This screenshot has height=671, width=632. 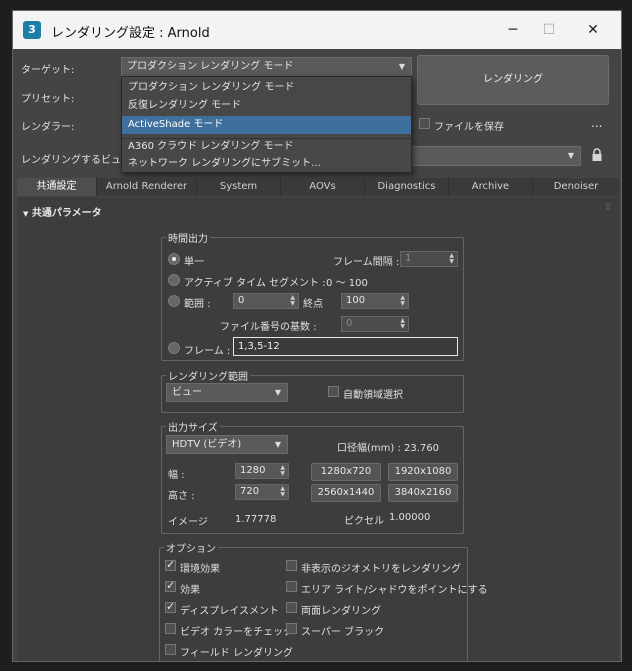 What do you see at coordinates (266, 106) in the screenshot?
I see `menu-item-iterative: 反復レンダリング モード` at bounding box center [266, 106].